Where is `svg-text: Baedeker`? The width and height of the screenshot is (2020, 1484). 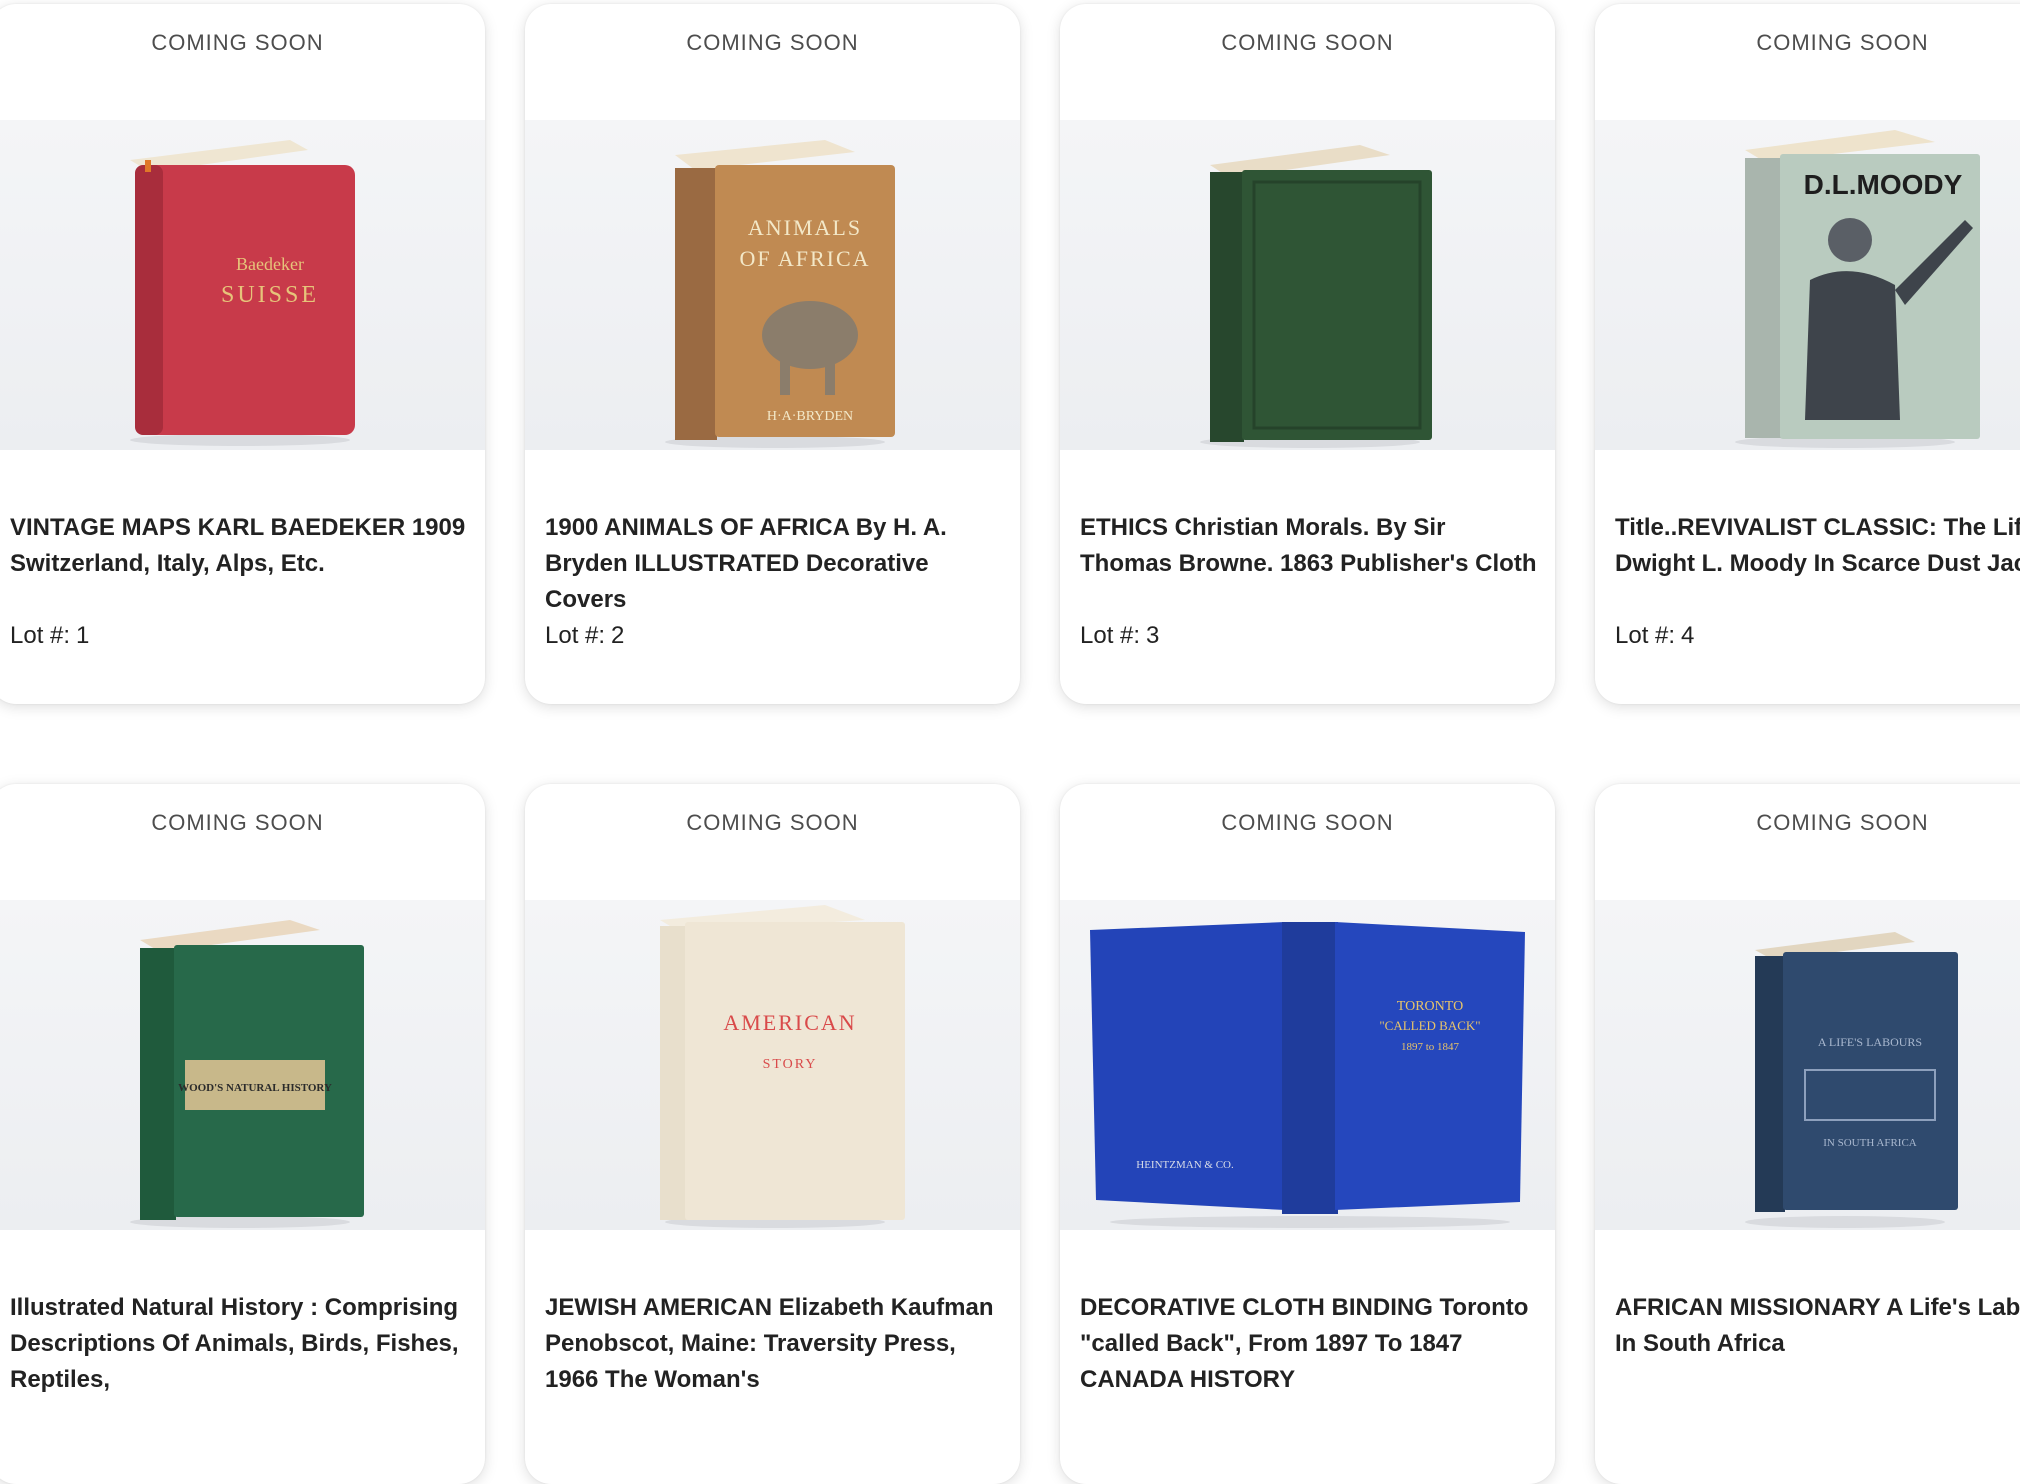
svg-text: Baedeker is located at coordinates (270, 264).